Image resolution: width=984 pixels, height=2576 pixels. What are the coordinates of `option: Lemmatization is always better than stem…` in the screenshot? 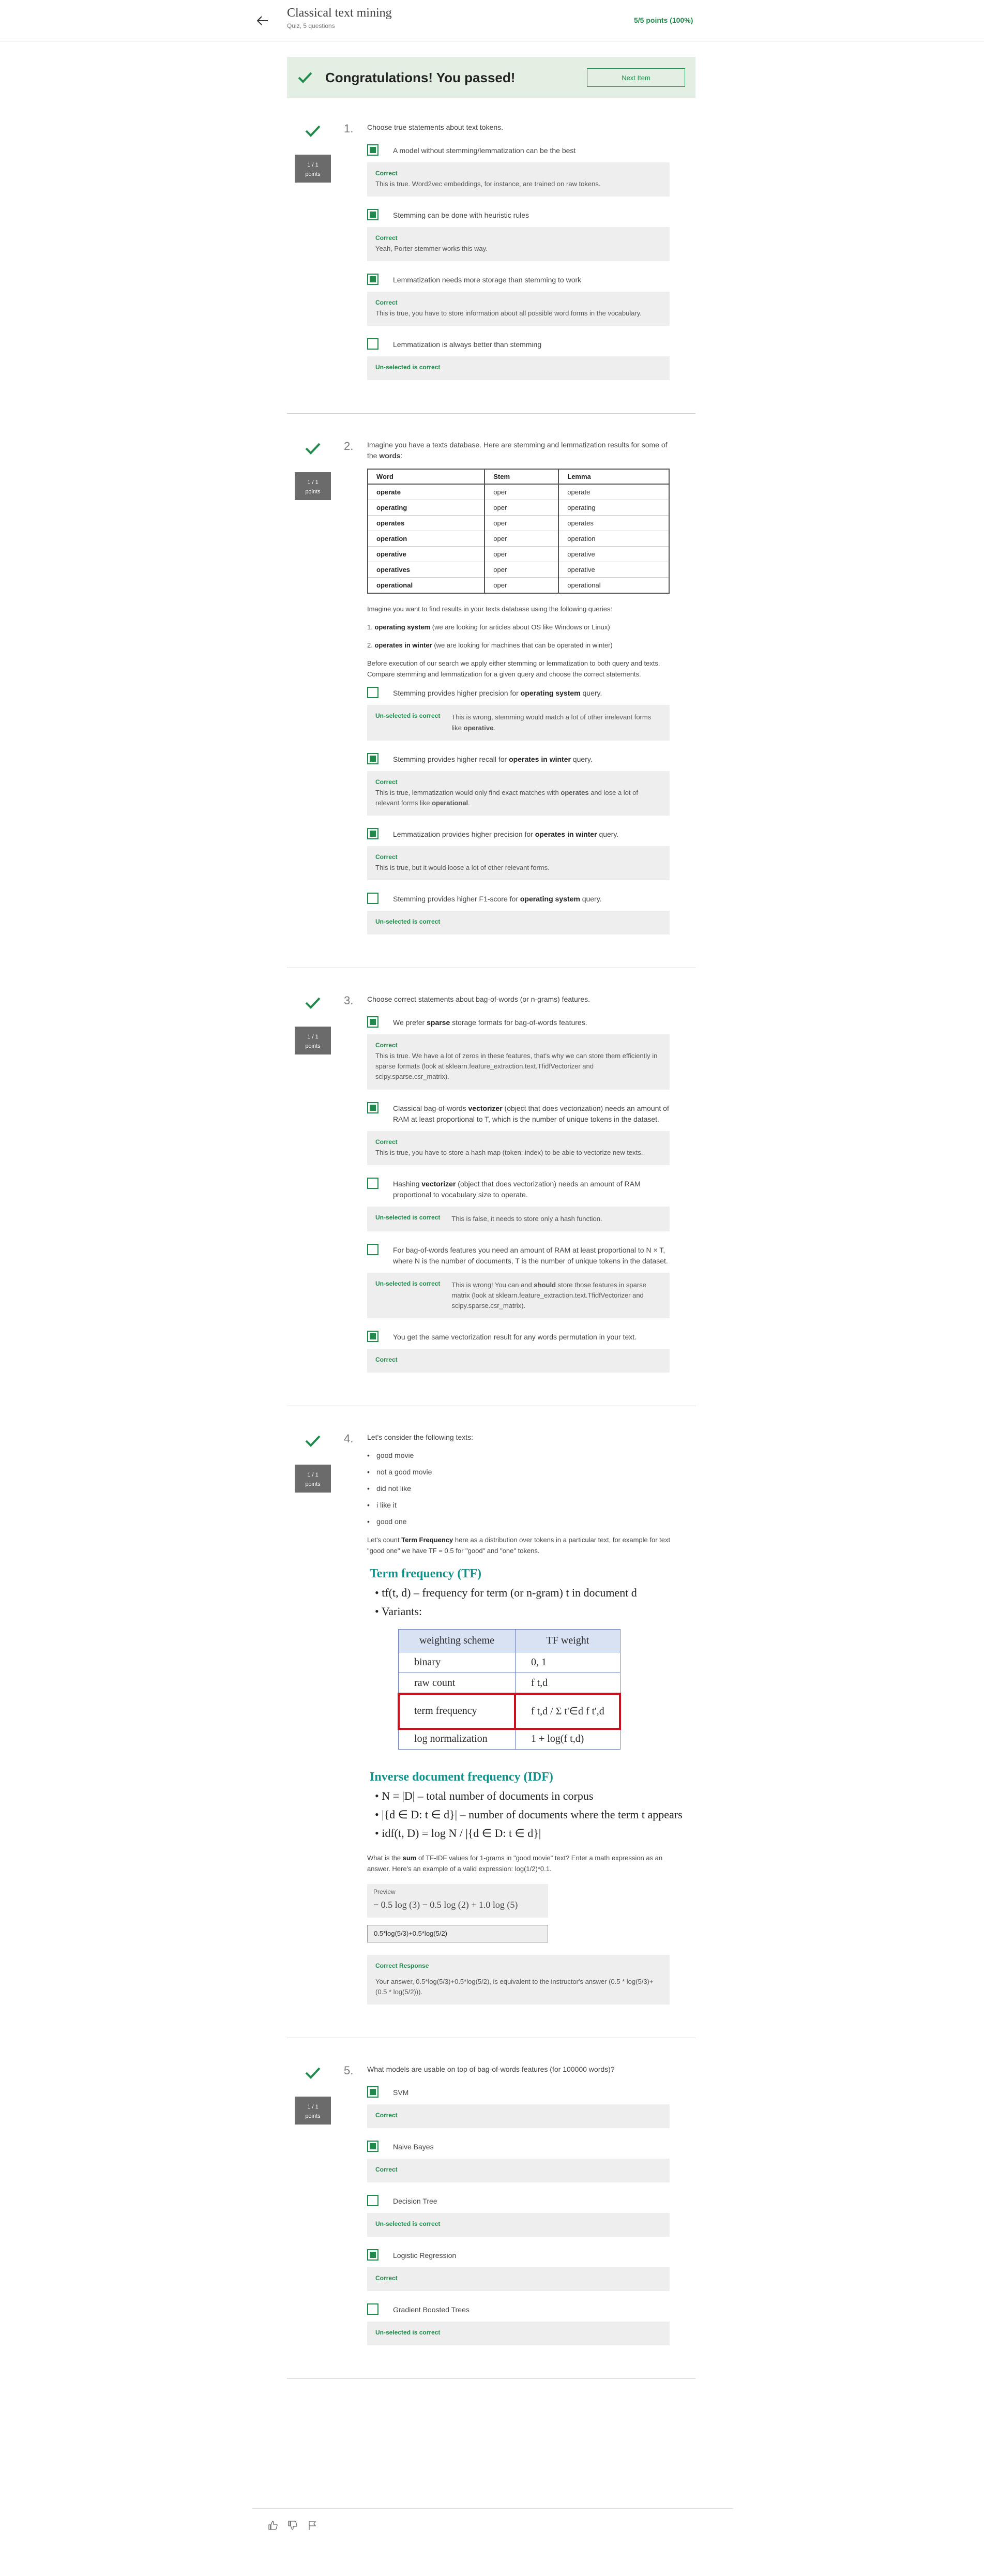 It's located at (522, 344).